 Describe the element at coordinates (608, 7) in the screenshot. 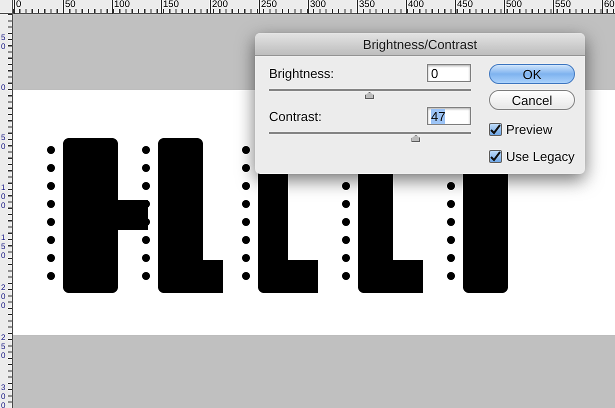

I see `ruler-label: 60` at that location.